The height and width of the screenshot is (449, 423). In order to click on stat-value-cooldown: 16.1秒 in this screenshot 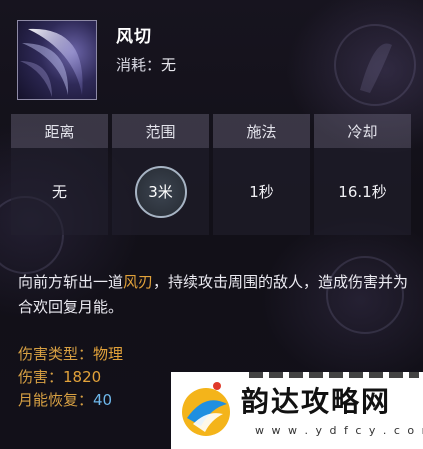, I will do `click(362, 191)`.